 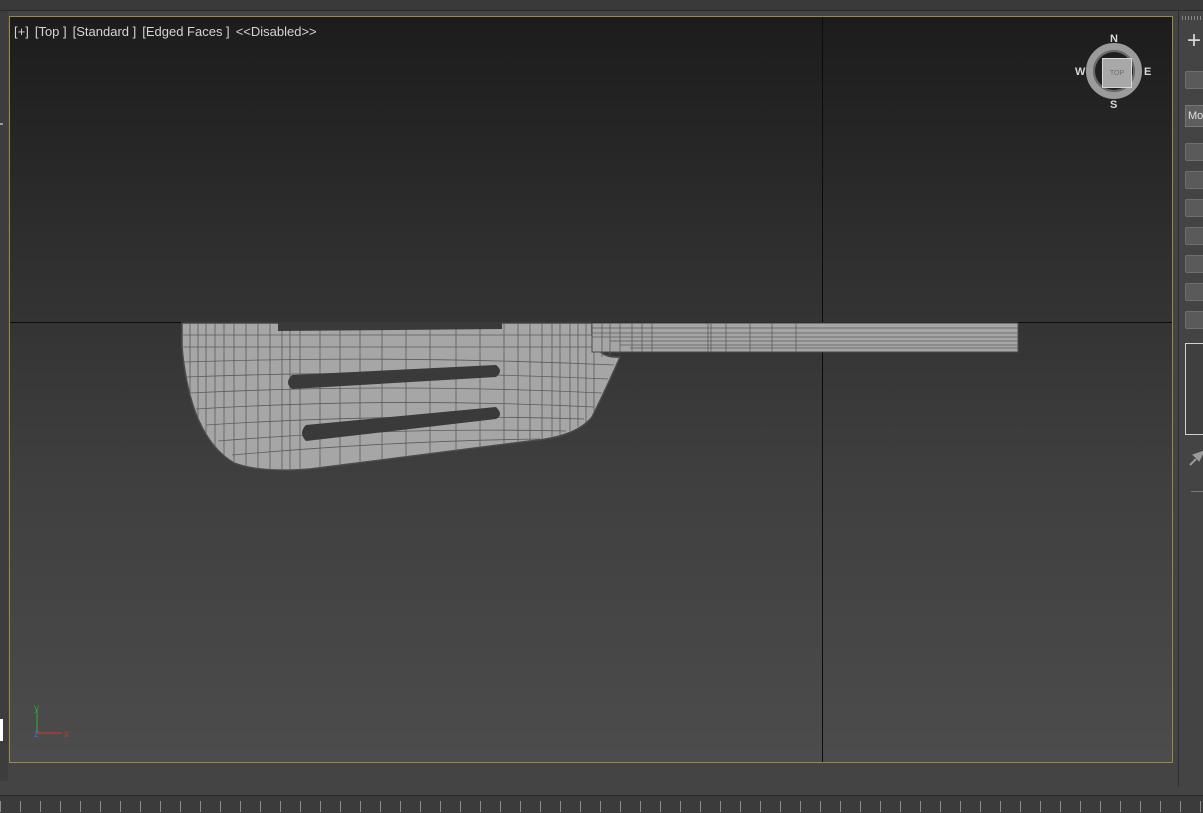 What do you see at coordinates (4, 396) in the screenshot?
I see `left-toolbar-strip` at bounding box center [4, 396].